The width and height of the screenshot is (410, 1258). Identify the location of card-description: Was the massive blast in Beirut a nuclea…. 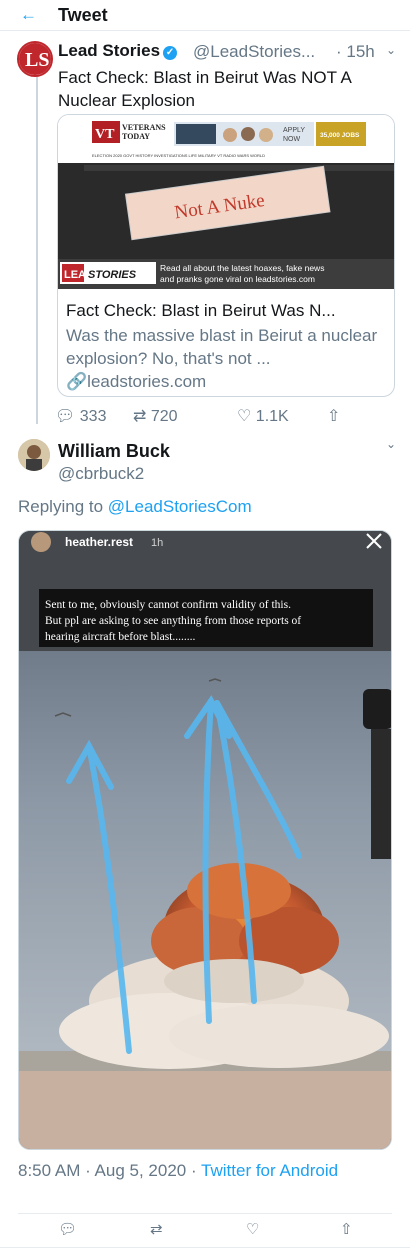
(222, 347).